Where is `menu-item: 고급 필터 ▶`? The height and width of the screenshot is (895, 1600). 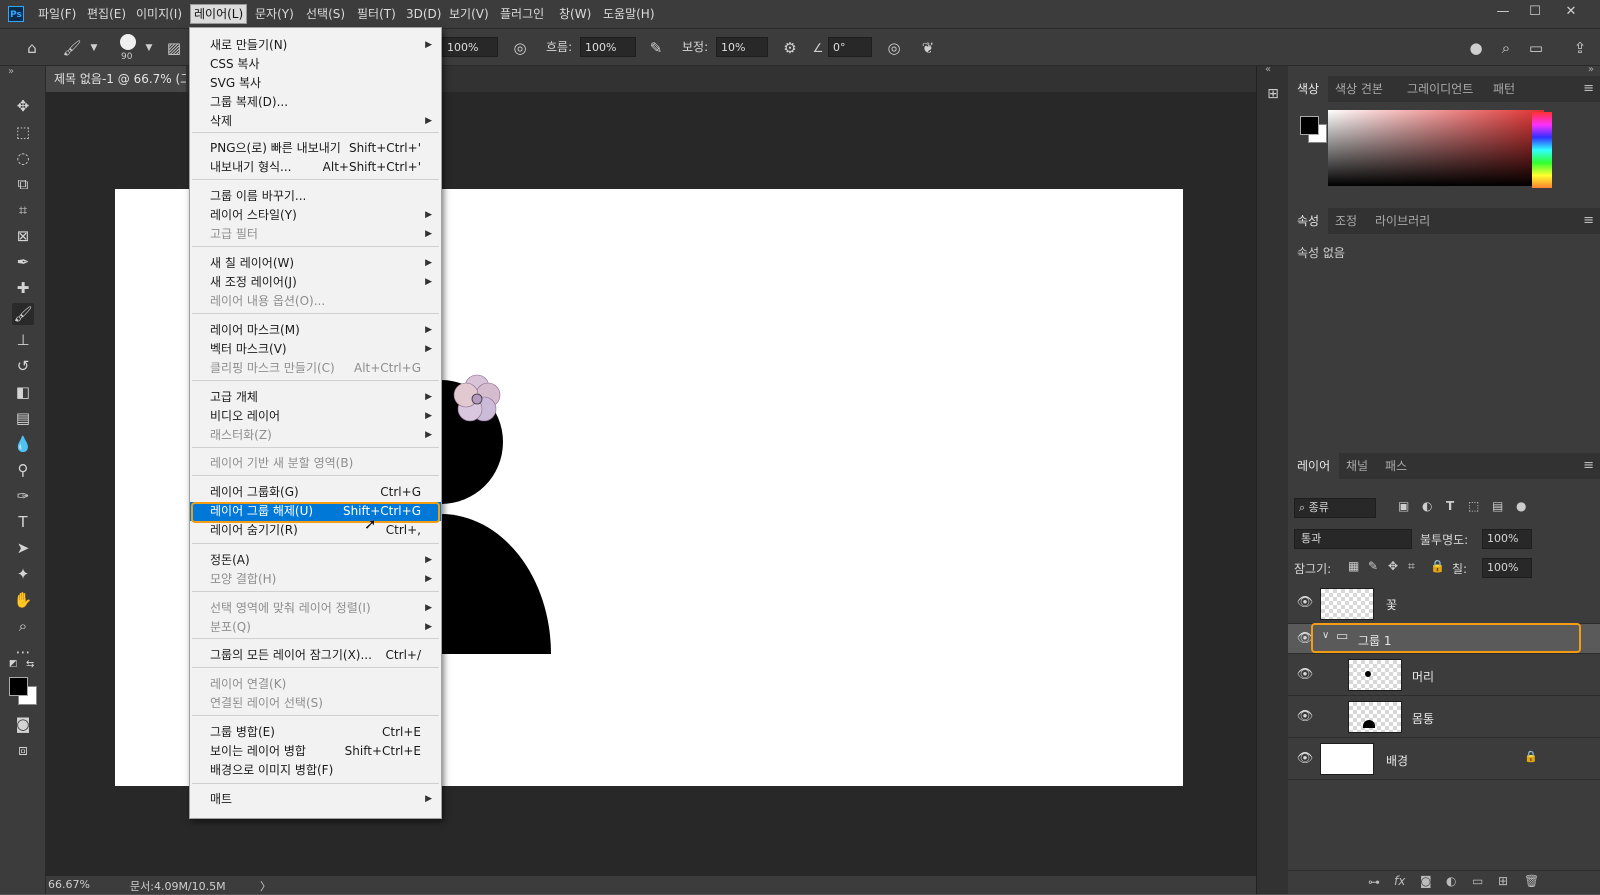 menu-item: 고급 필터 ▶ is located at coordinates (315, 234).